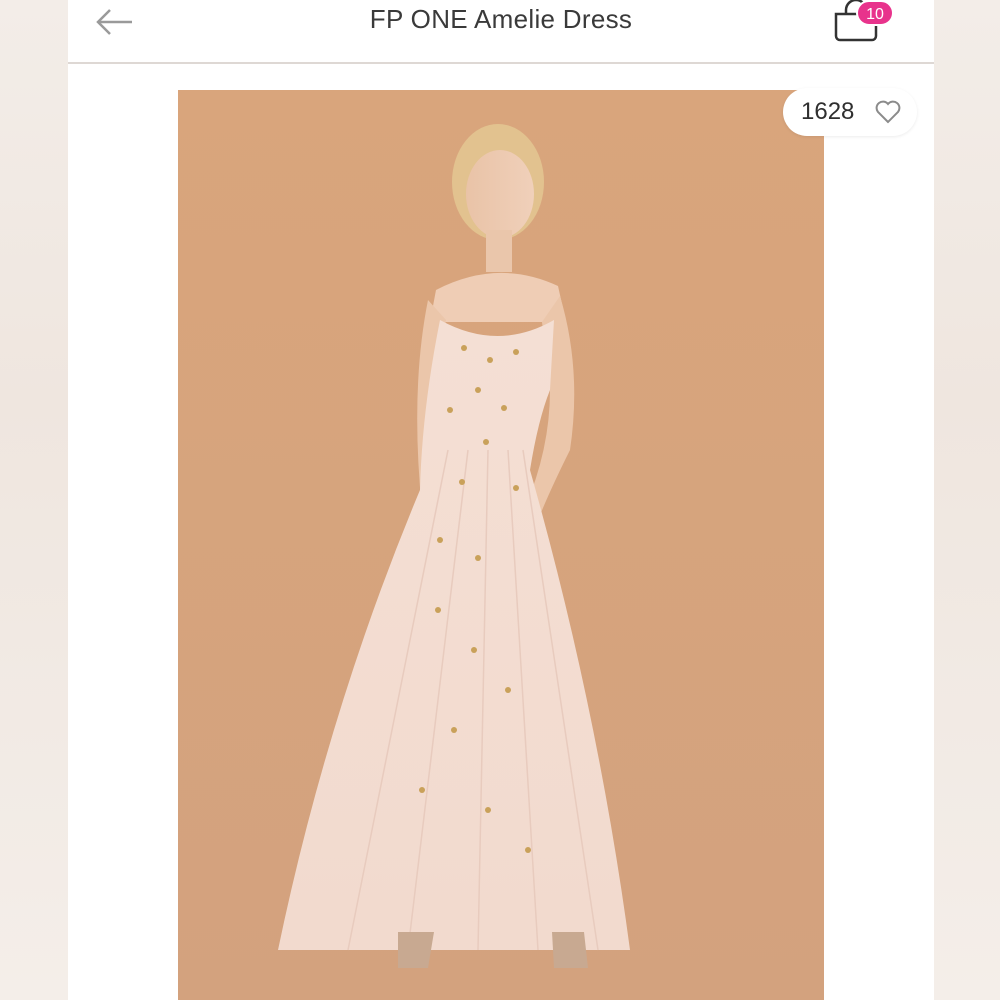 Image resolution: width=1000 pixels, height=1000 pixels. I want to click on top-bar: FP ONE Amelie Dress 10, so click(501, 32).